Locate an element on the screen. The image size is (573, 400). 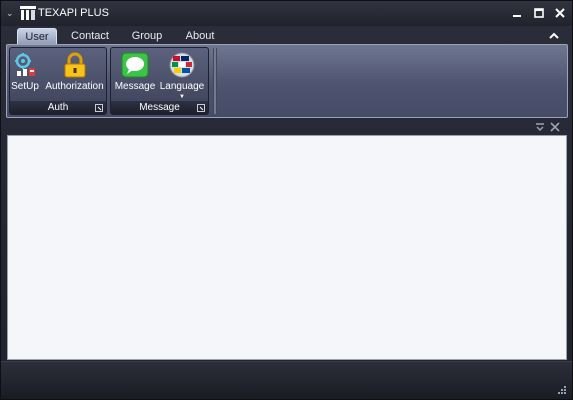
status-bar is located at coordinates (286, 380).